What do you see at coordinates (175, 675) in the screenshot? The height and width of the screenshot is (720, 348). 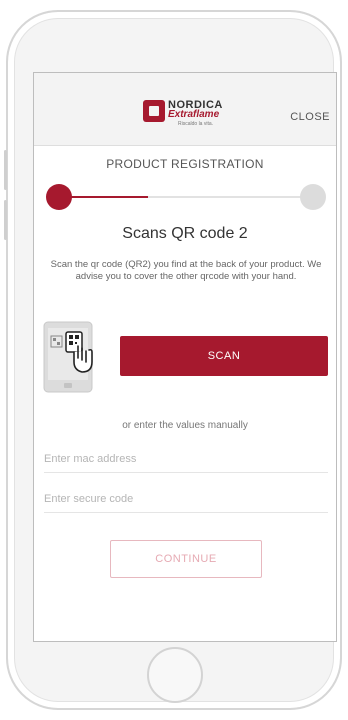 I see `home-button` at bounding box center [175, 675].